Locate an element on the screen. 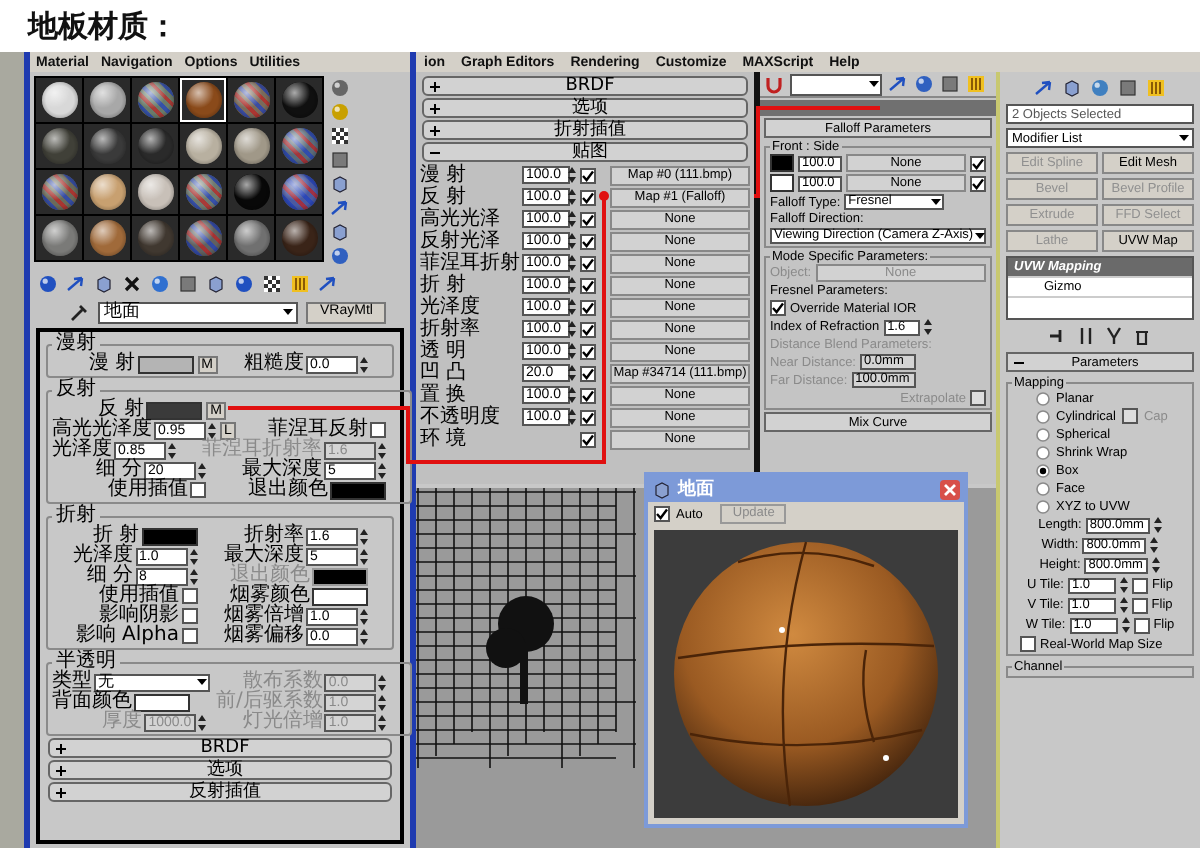 The image size is (1200, 848). material-name-field: 地面 is located at coordinates (198, 312).